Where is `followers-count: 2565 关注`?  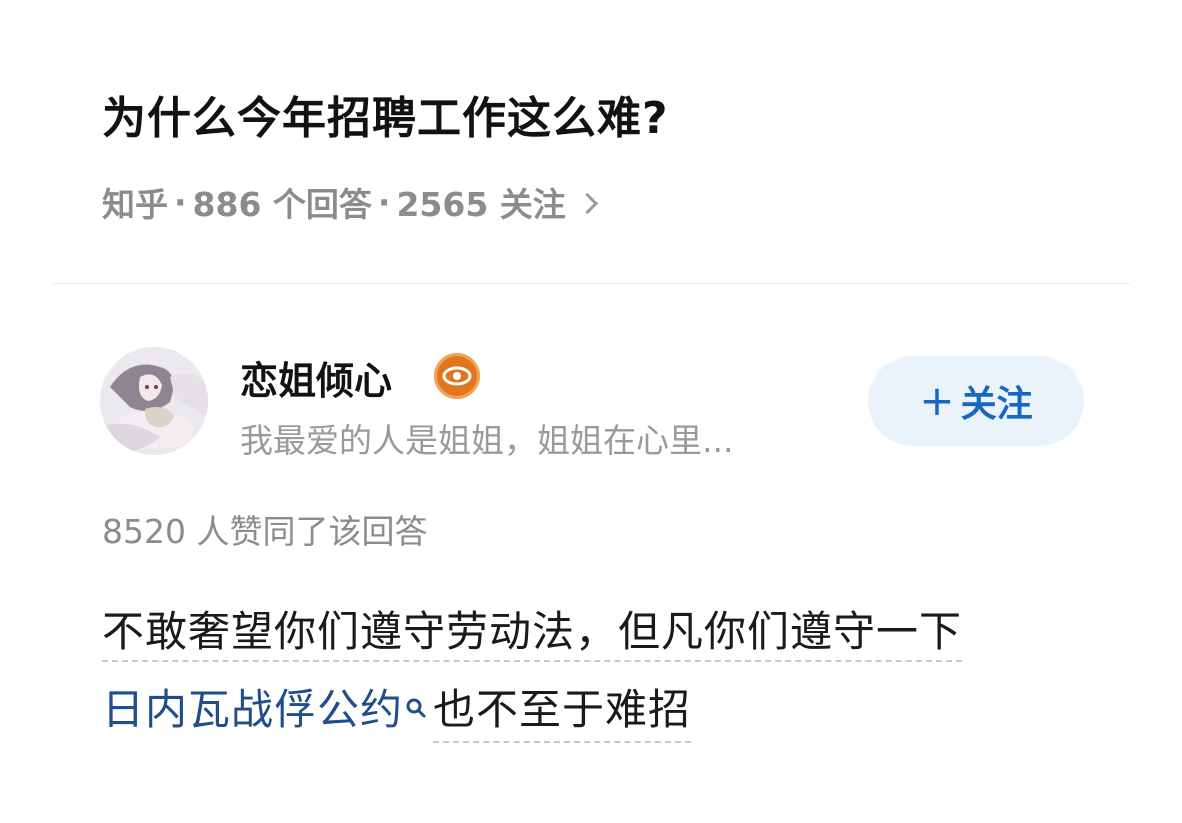
followers-count: 2565 关注 is located at coordinates (481, 204).